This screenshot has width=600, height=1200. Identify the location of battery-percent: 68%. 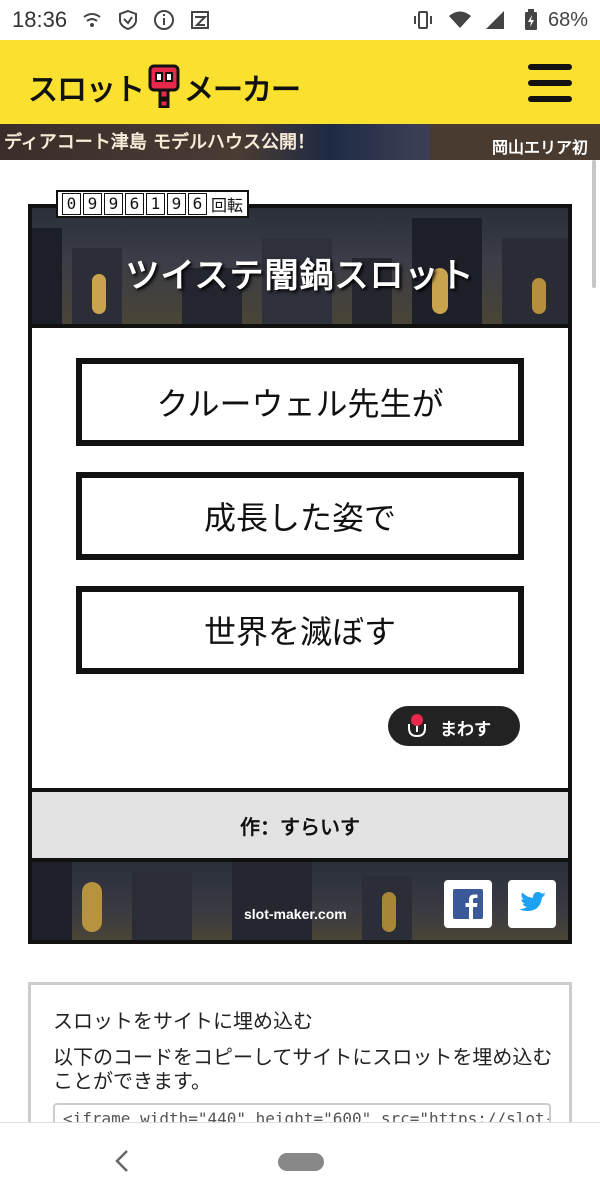
(567, 19).